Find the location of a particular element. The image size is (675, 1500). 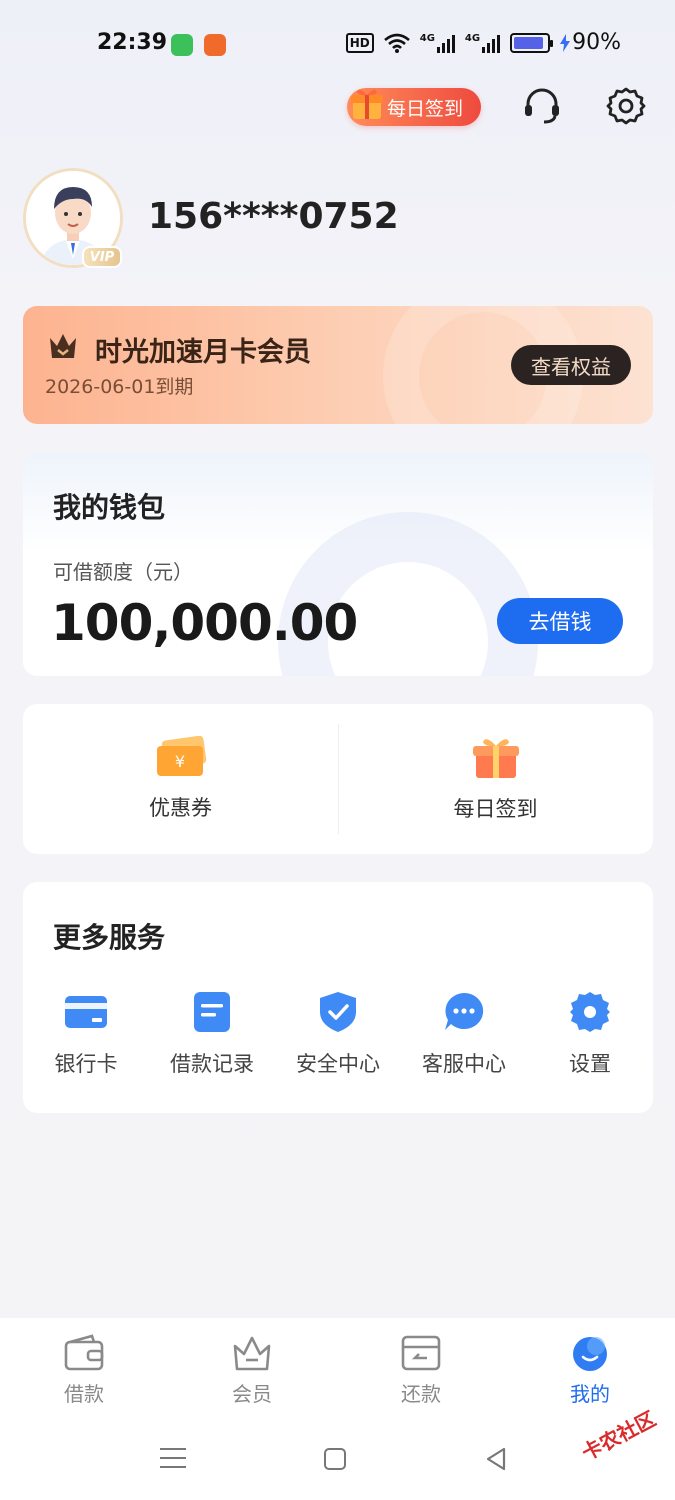

nav-back-button is located at coordinates (496, 1459).